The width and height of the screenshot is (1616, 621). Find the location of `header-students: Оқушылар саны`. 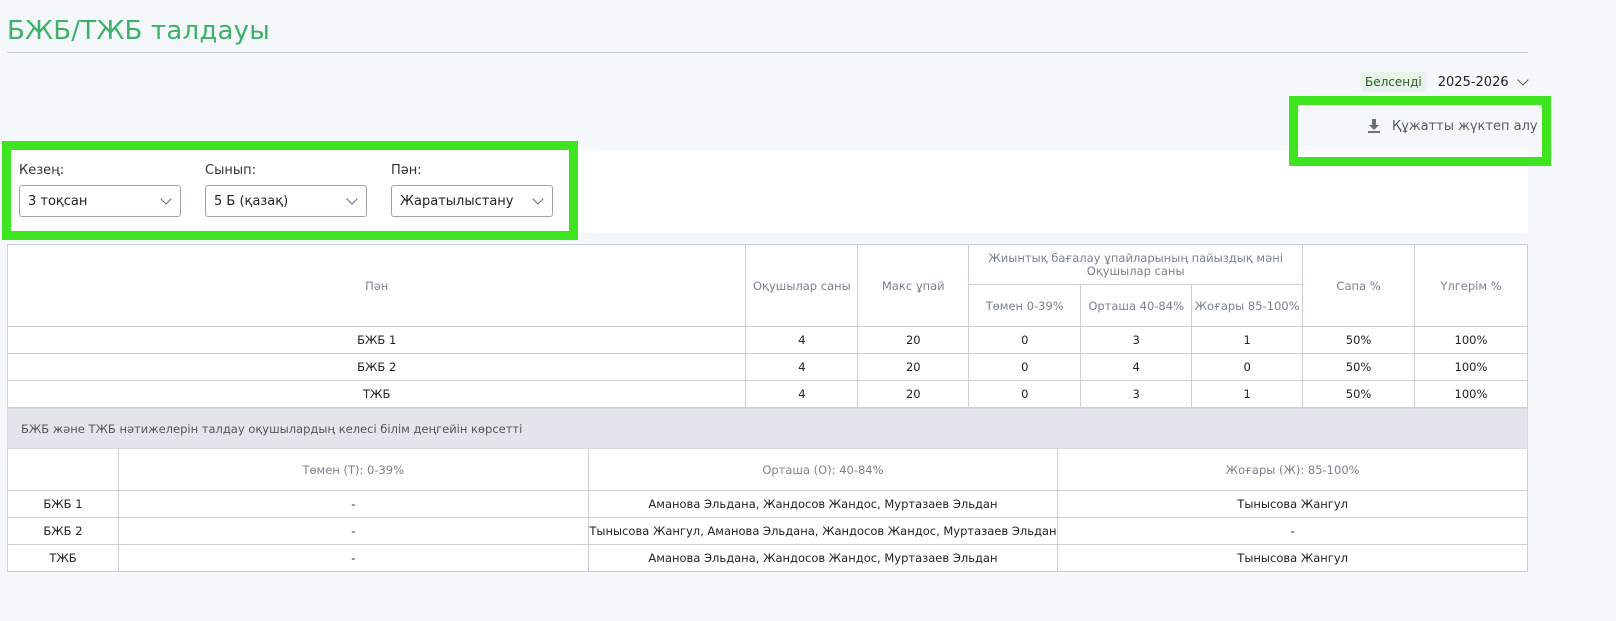

header-students: Оқушылар саны is located at coordinates (802, 285).